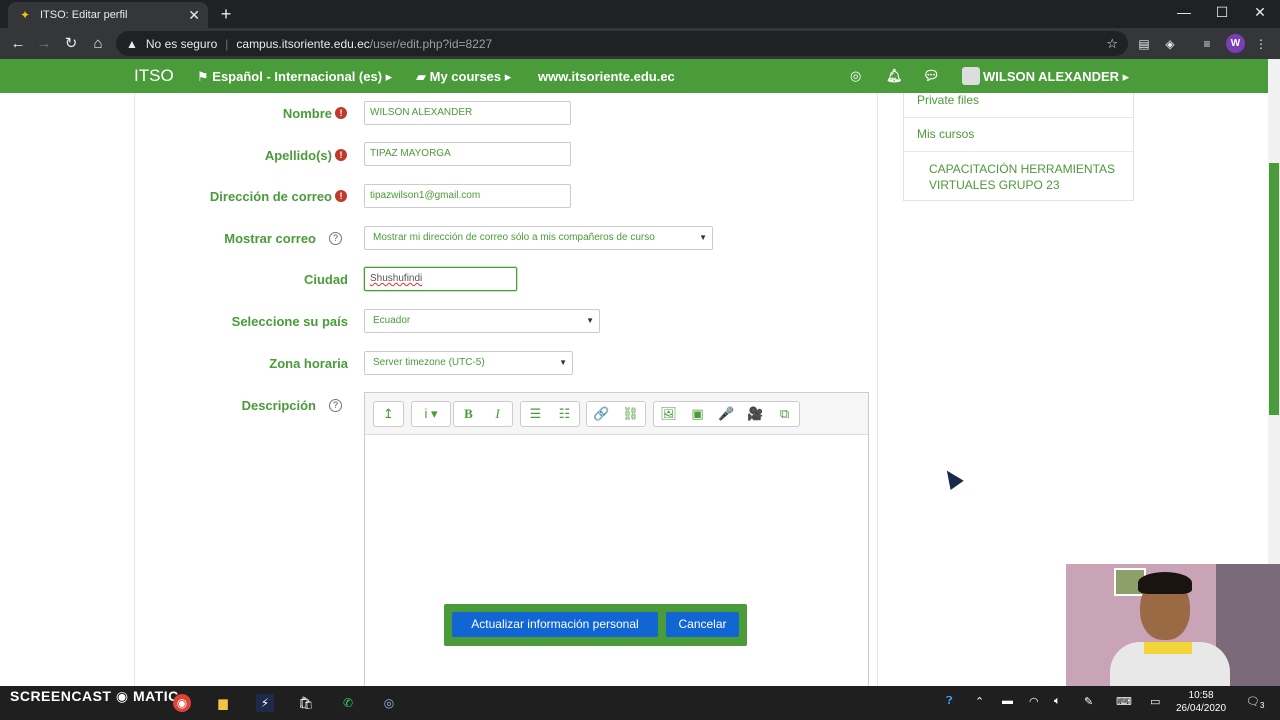 The image size is (1280, 720). What do you see at coordinates (265, 703) in the screenshot?
I see `app-taskbar-icon: ⚡︎` at bounding box center [265, 703].